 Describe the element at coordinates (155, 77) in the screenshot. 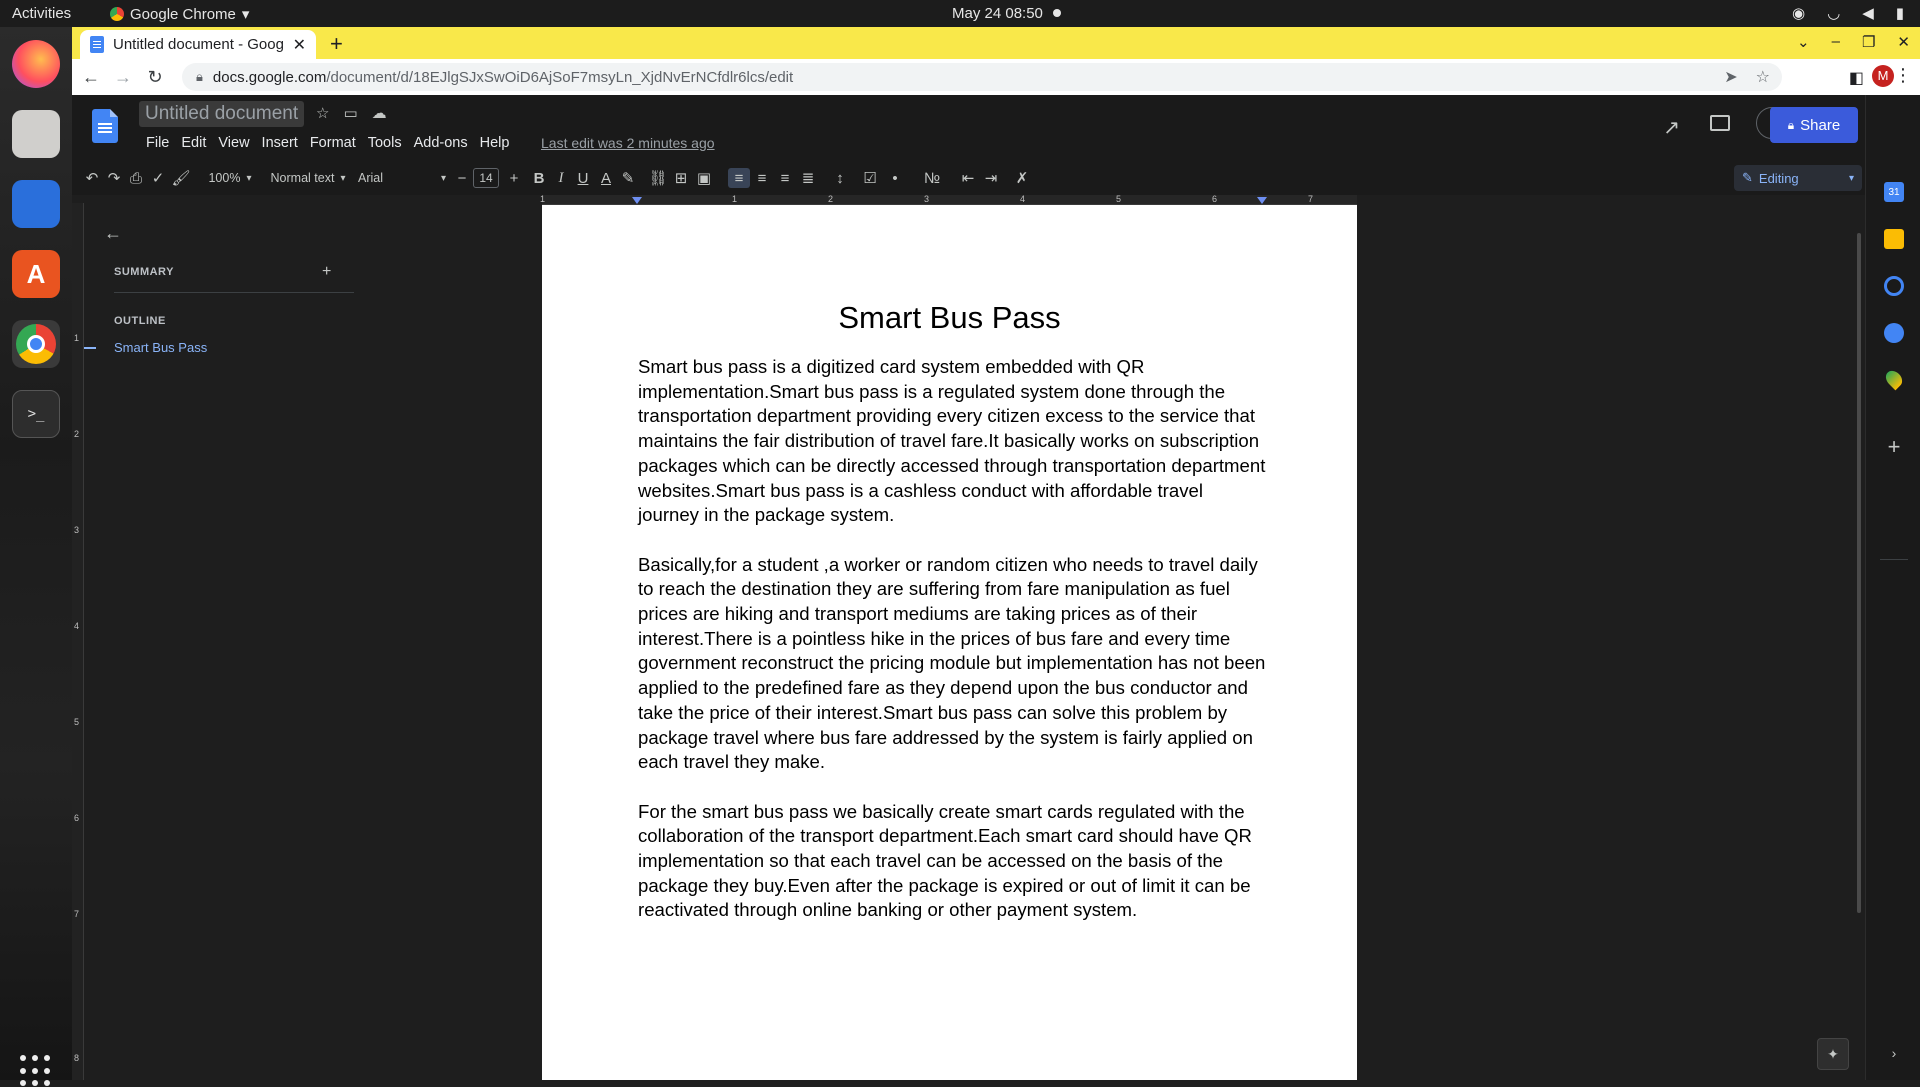

I see `reload-icon: ↻` at that location.